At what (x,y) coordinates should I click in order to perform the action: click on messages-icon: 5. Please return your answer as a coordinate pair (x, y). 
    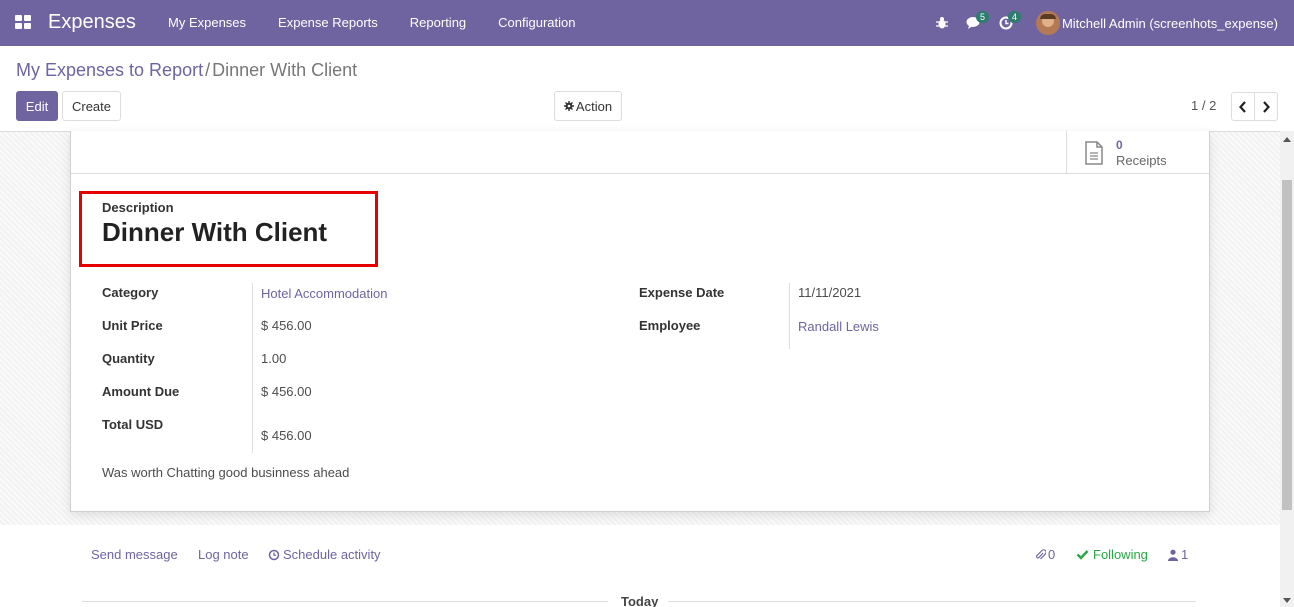
    Looking at the image, I should click on (974, 23).